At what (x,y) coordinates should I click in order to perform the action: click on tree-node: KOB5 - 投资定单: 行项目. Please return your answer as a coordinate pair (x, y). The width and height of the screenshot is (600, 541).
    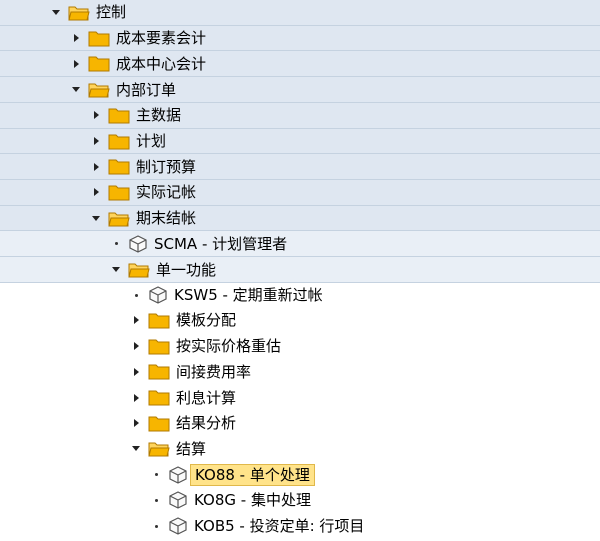
    Looking at the image, I should click on (300, 526).